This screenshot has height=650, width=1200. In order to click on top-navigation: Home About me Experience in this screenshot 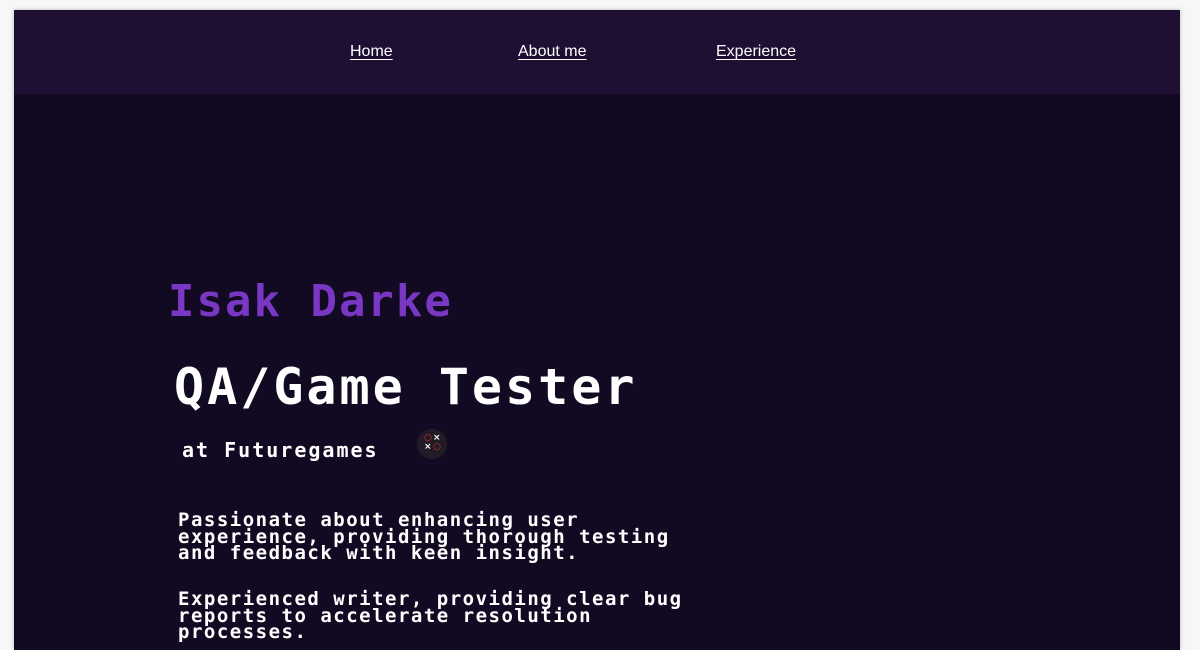, I will do `click(597, 52)`.